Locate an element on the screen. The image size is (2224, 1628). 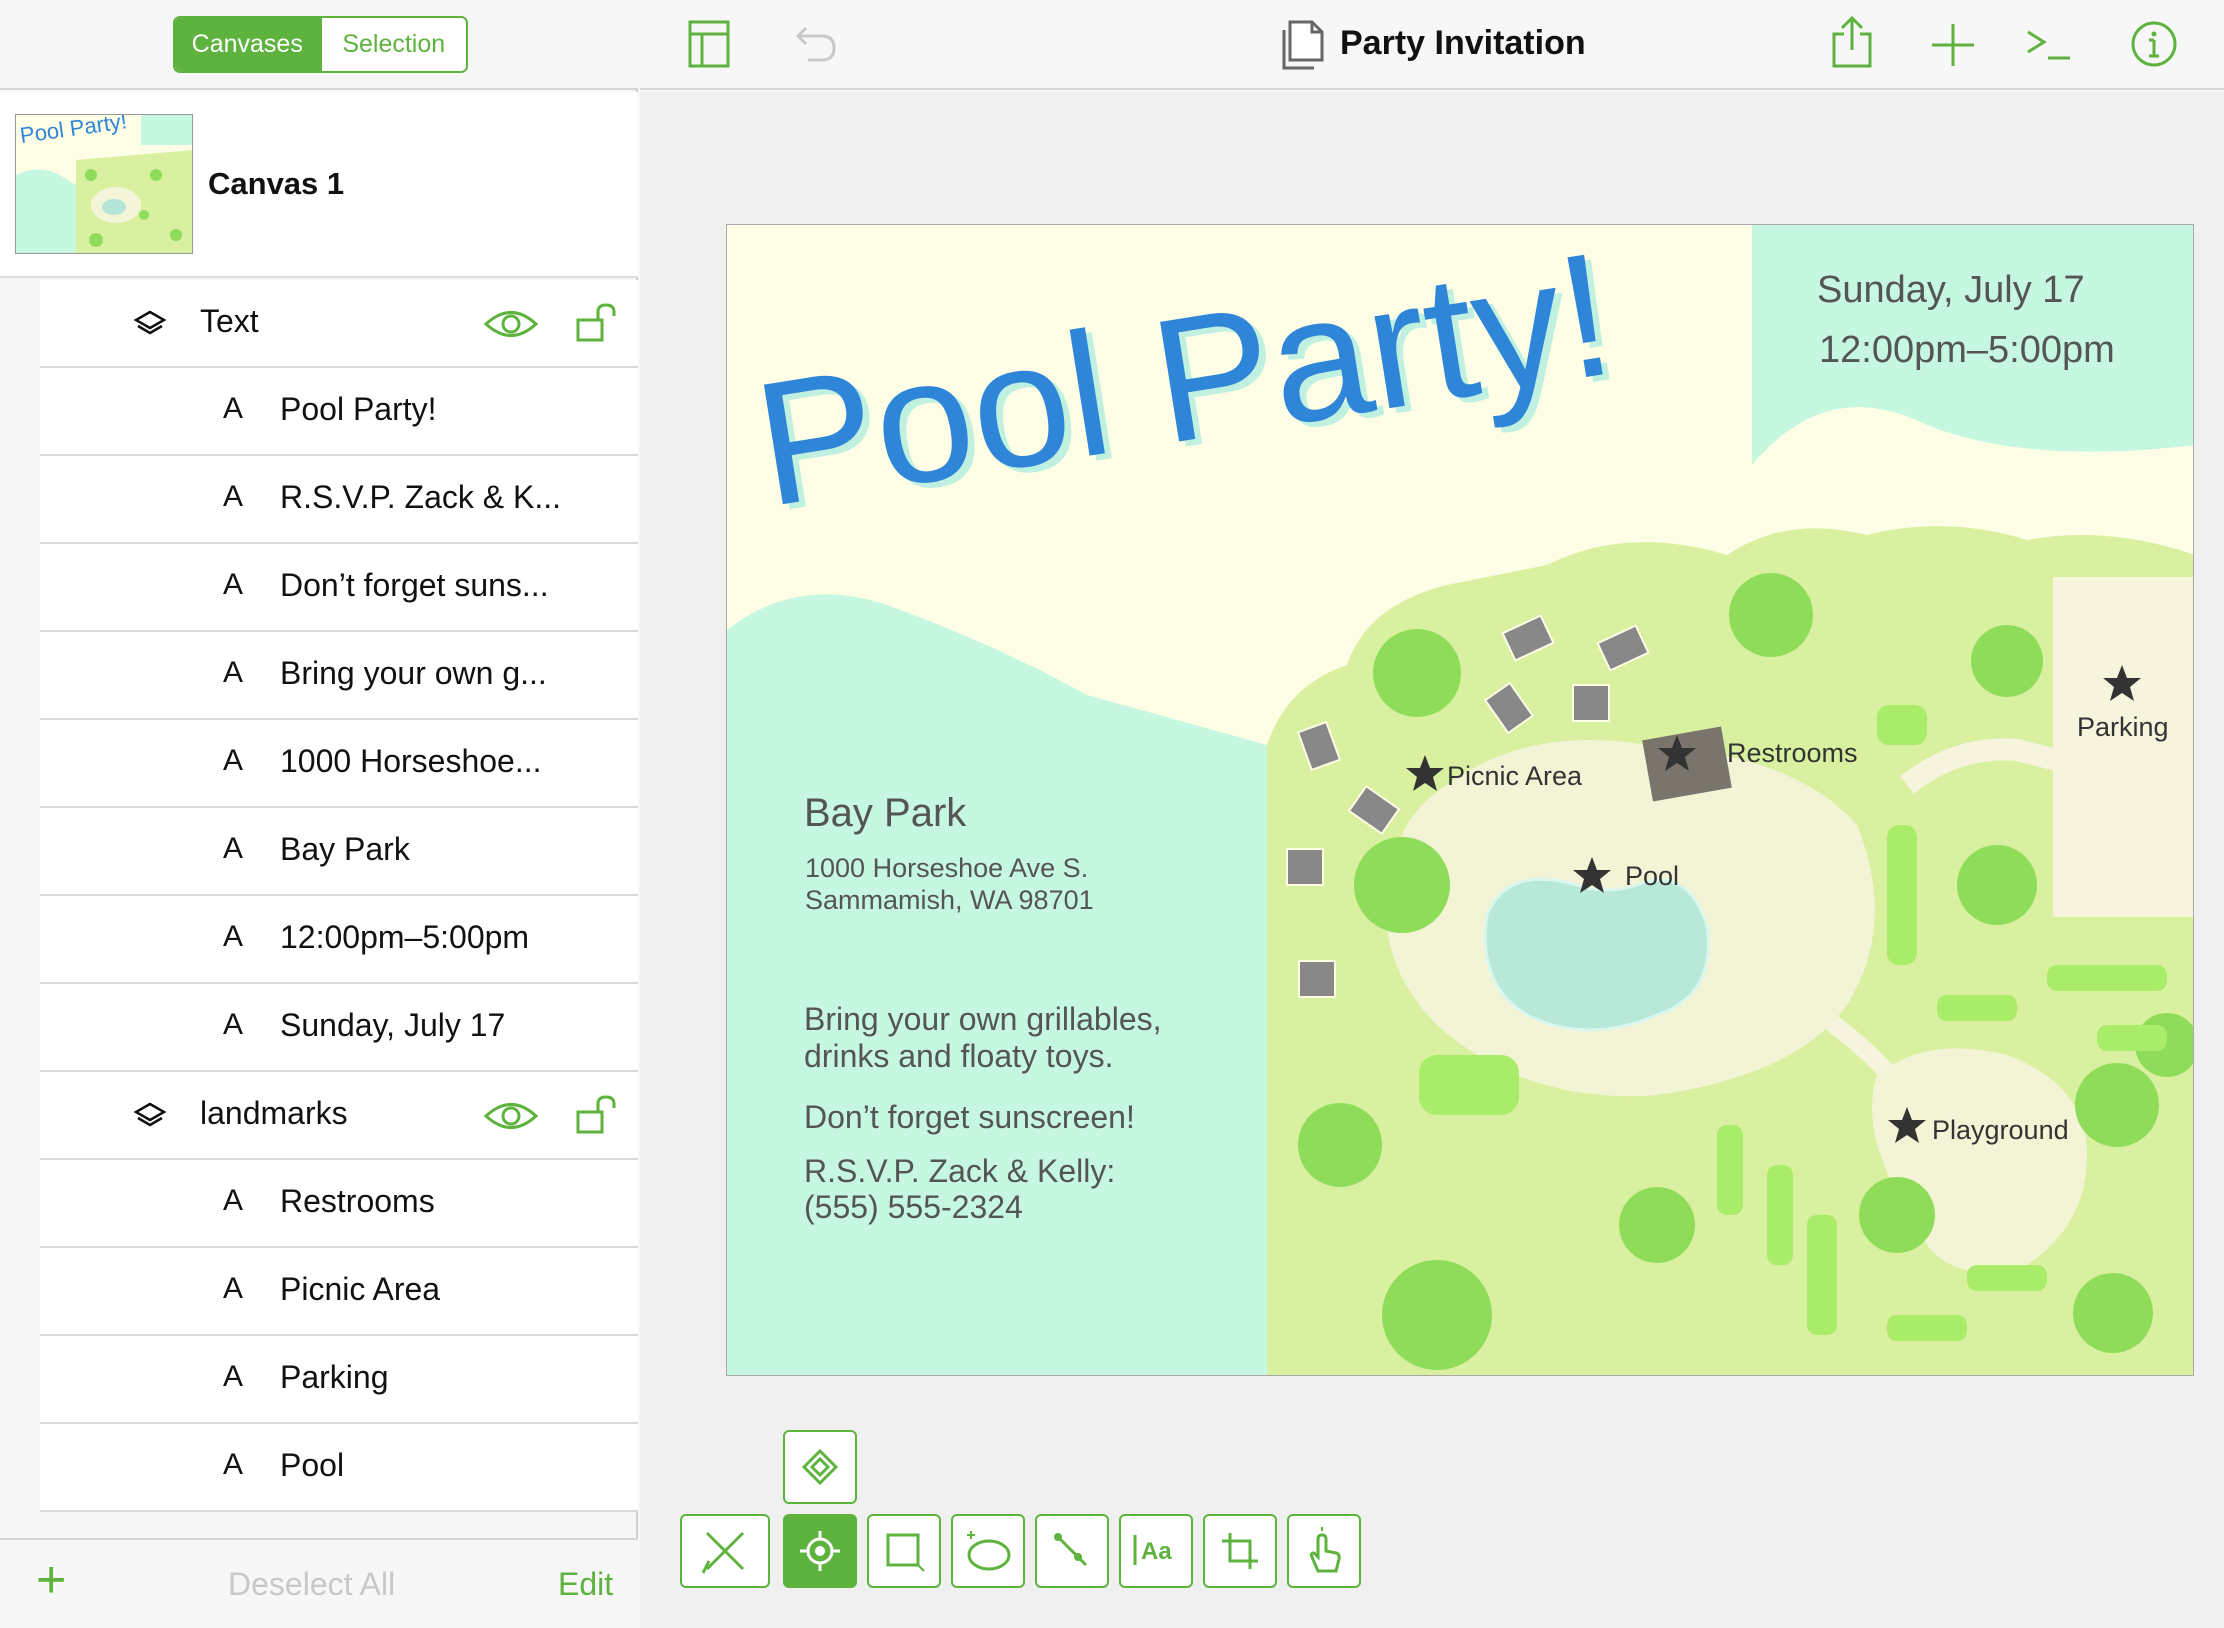
canvas-name: Canvas 1 is located at coordinates (276, 183).